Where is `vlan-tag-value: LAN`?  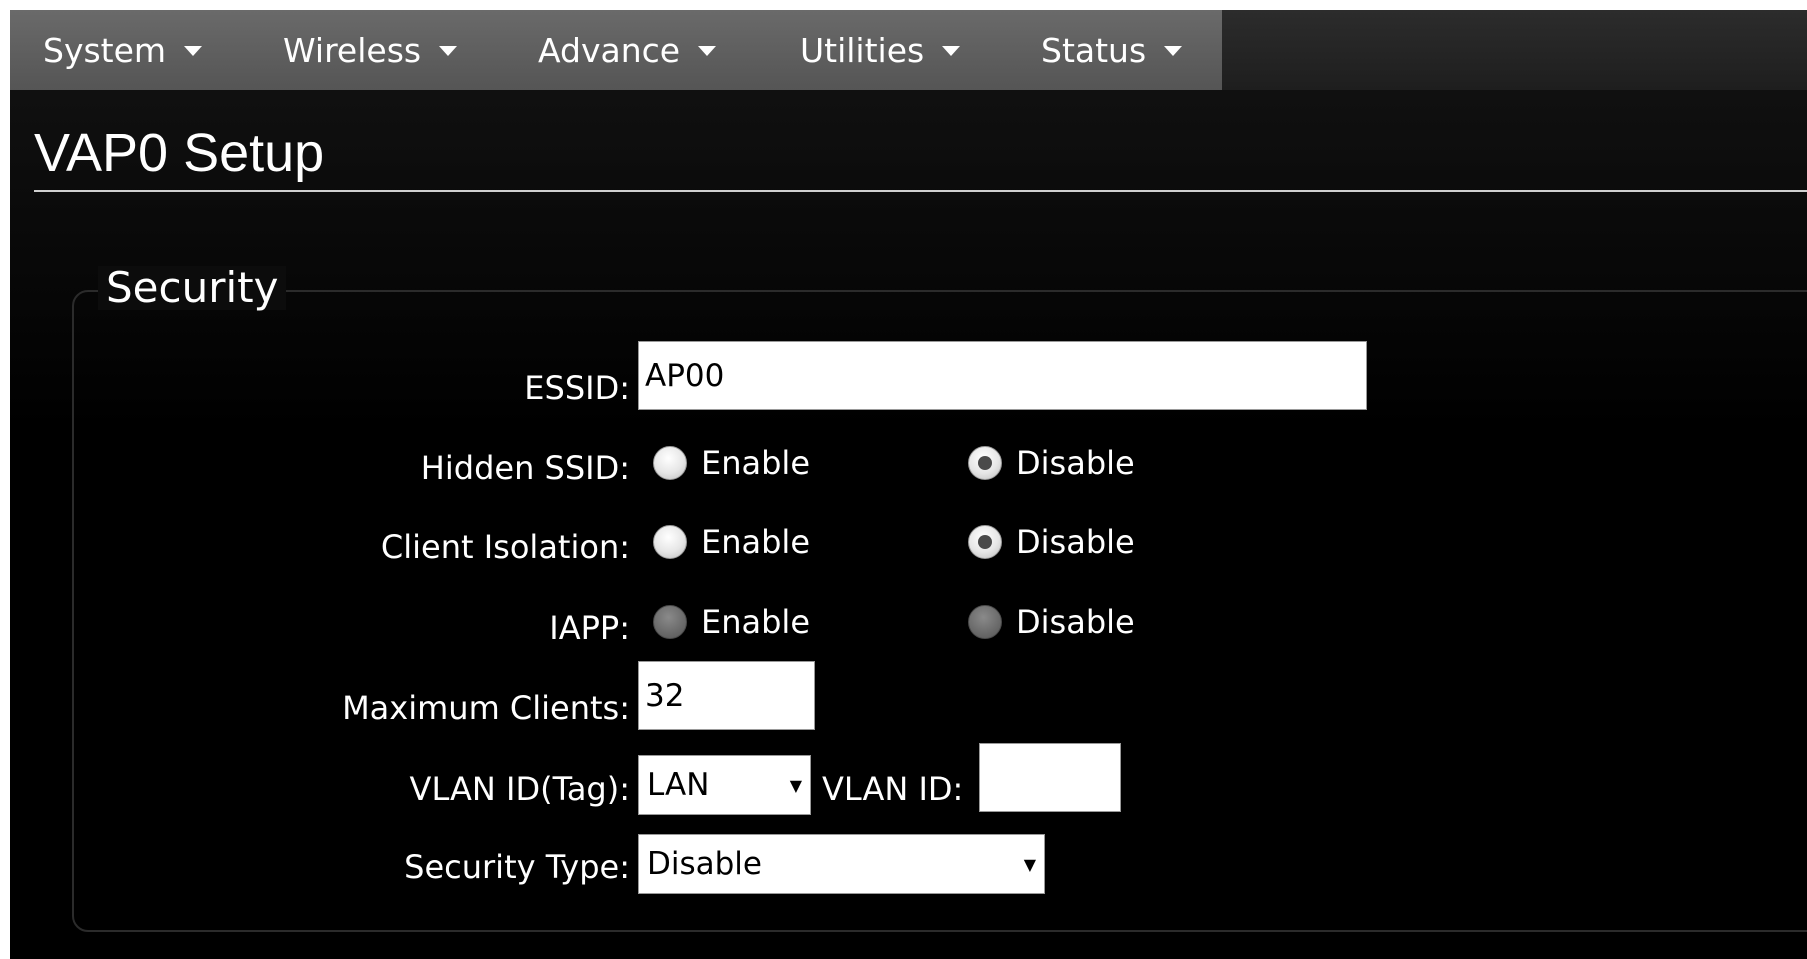
vlan-tag-value: LAN is located at coordinates (678, 785).